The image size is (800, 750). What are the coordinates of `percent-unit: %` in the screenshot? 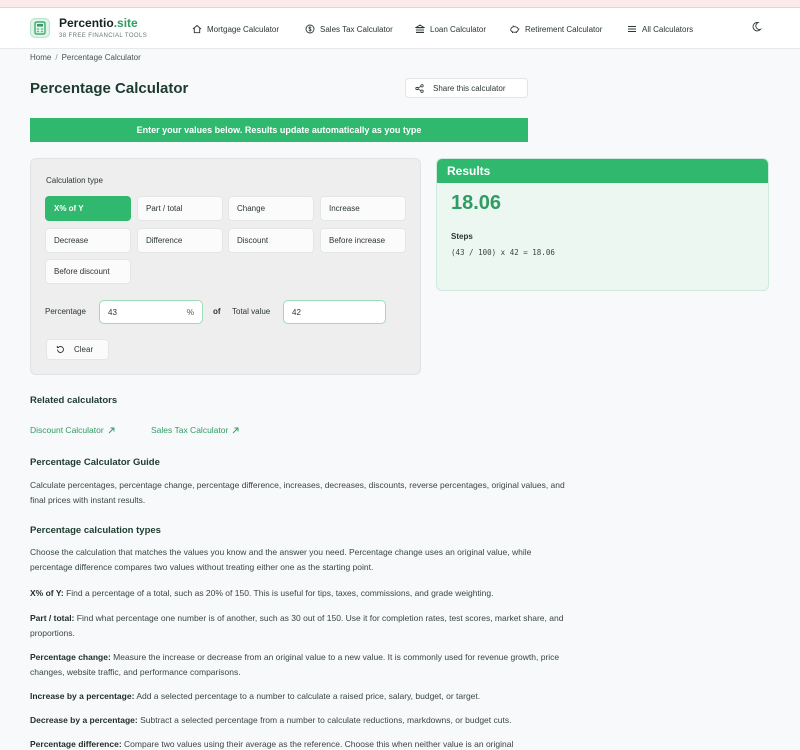 It's located at (190, 312).